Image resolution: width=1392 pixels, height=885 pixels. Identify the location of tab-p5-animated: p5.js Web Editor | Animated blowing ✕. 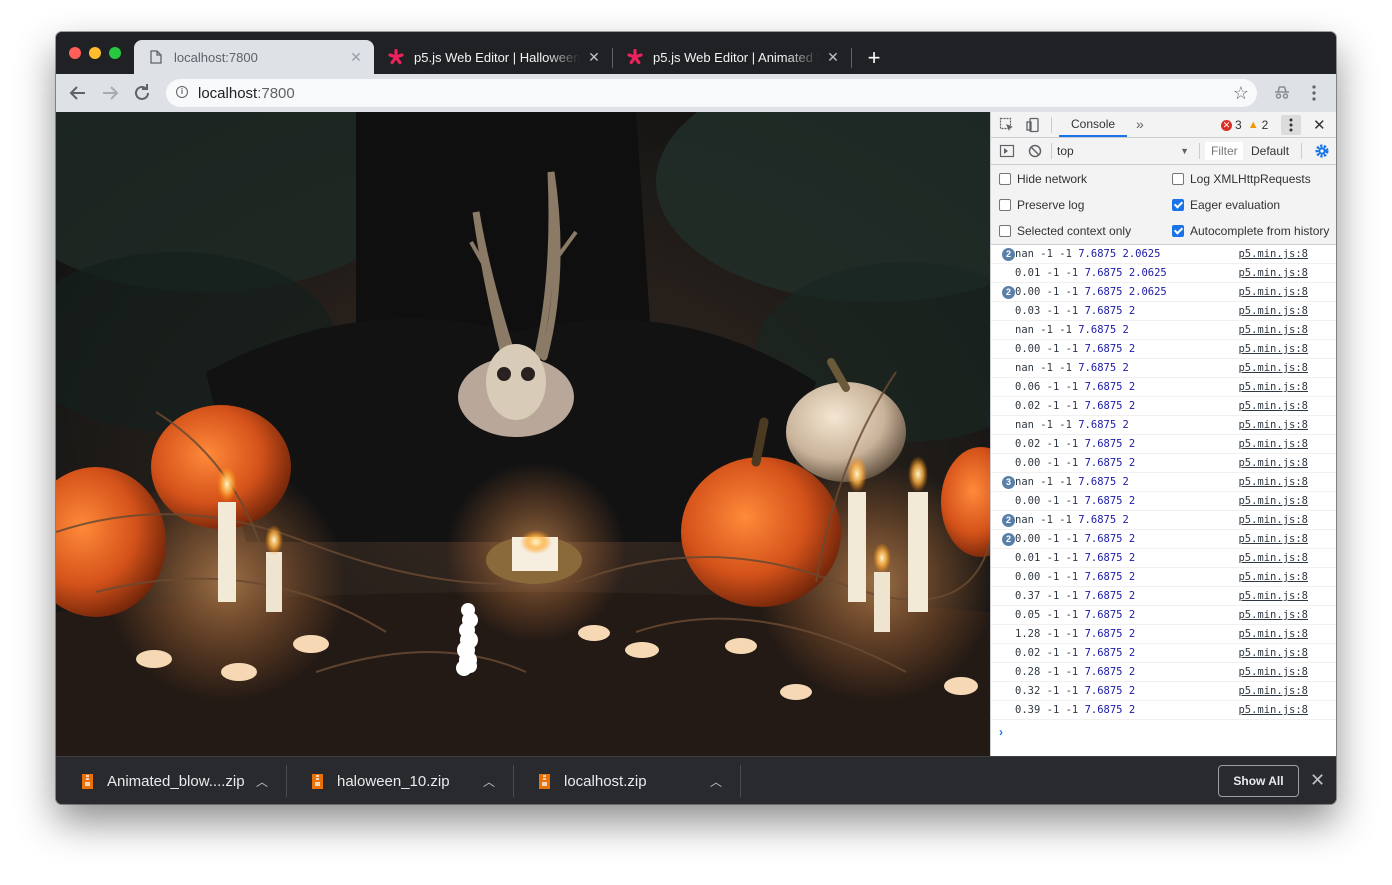
(732, 57).